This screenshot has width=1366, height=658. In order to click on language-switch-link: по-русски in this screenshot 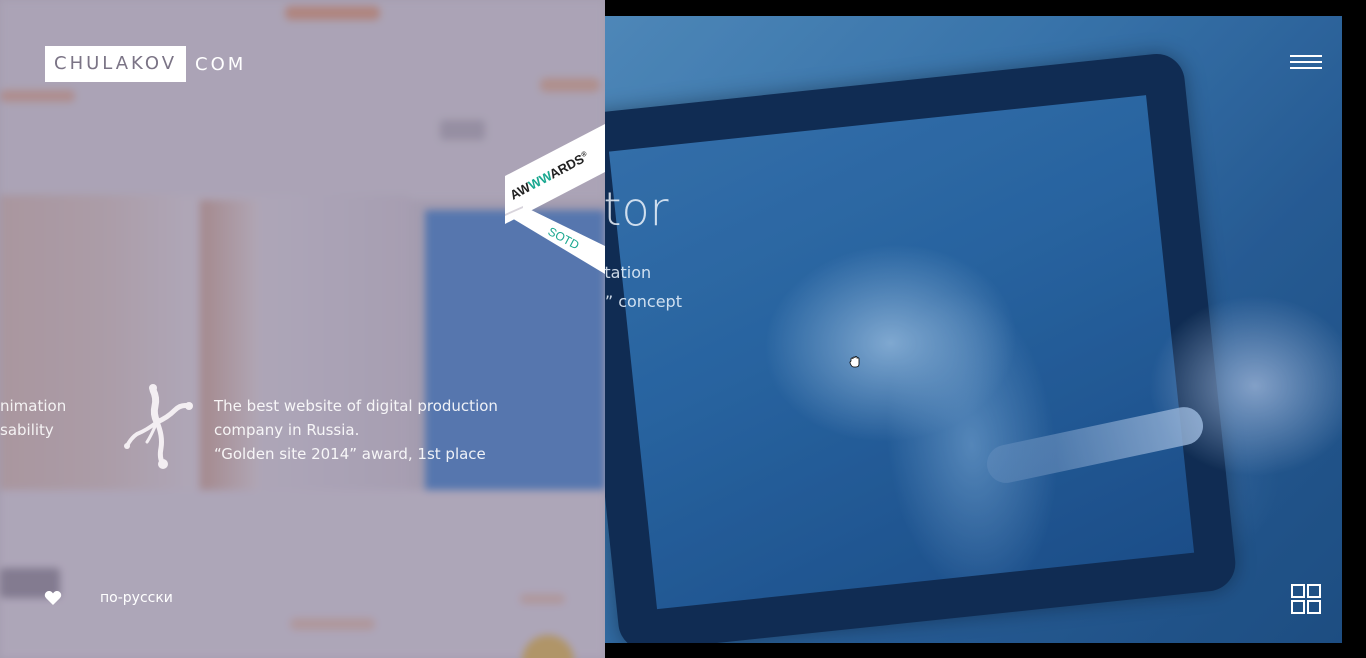, I will do `click(136, 598)`.